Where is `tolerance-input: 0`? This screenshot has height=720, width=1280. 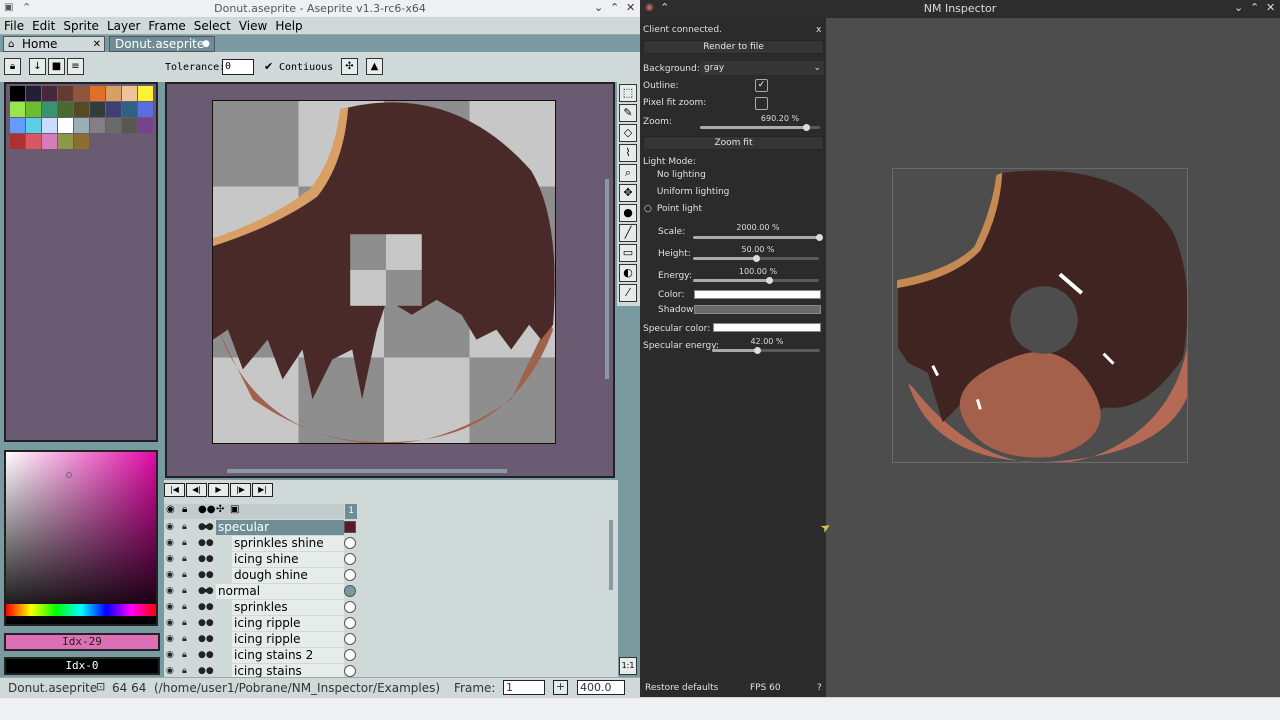
tolerance-input: 0 is located at coordinates (238, 67).